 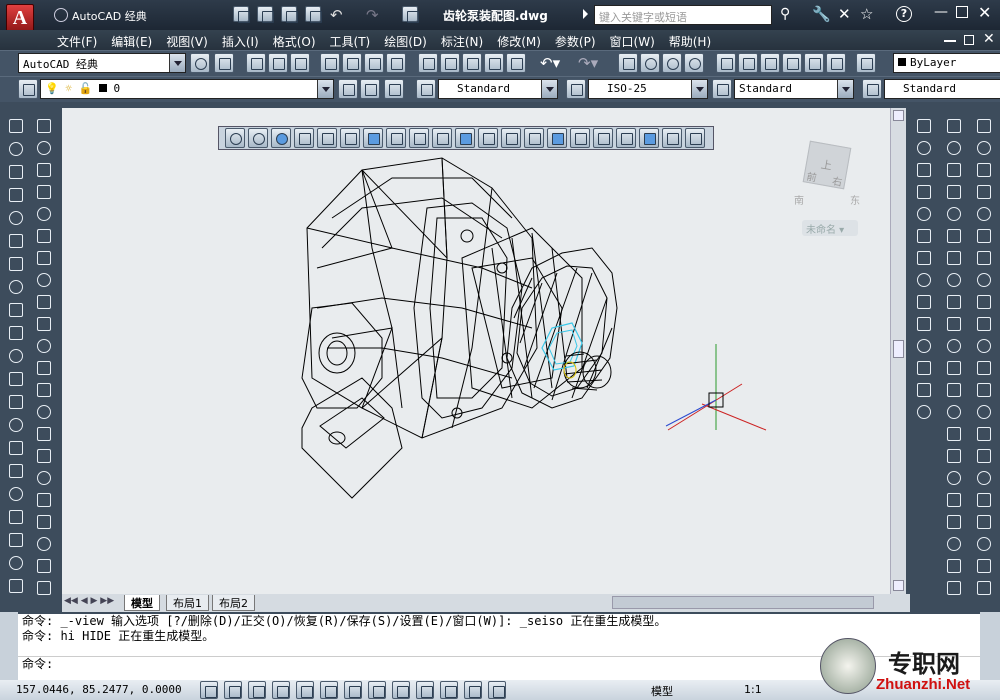 What do you see at coordinates (377, 690) in the screenshot?
I see `ducs-toggle-icon` at bounding box center [377, 690].